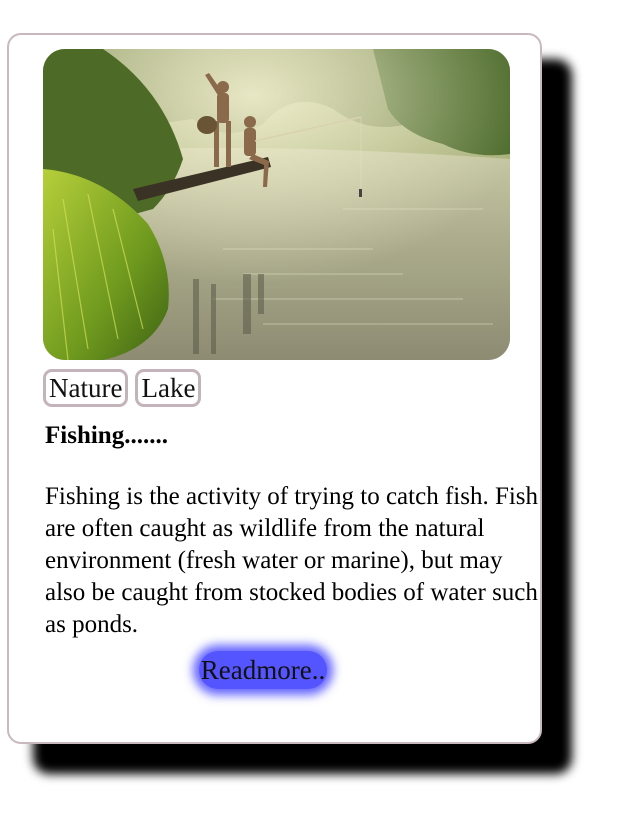 The image size is (628, 840). I want to click on readmore-button: Readmore.., so click(263, 670).